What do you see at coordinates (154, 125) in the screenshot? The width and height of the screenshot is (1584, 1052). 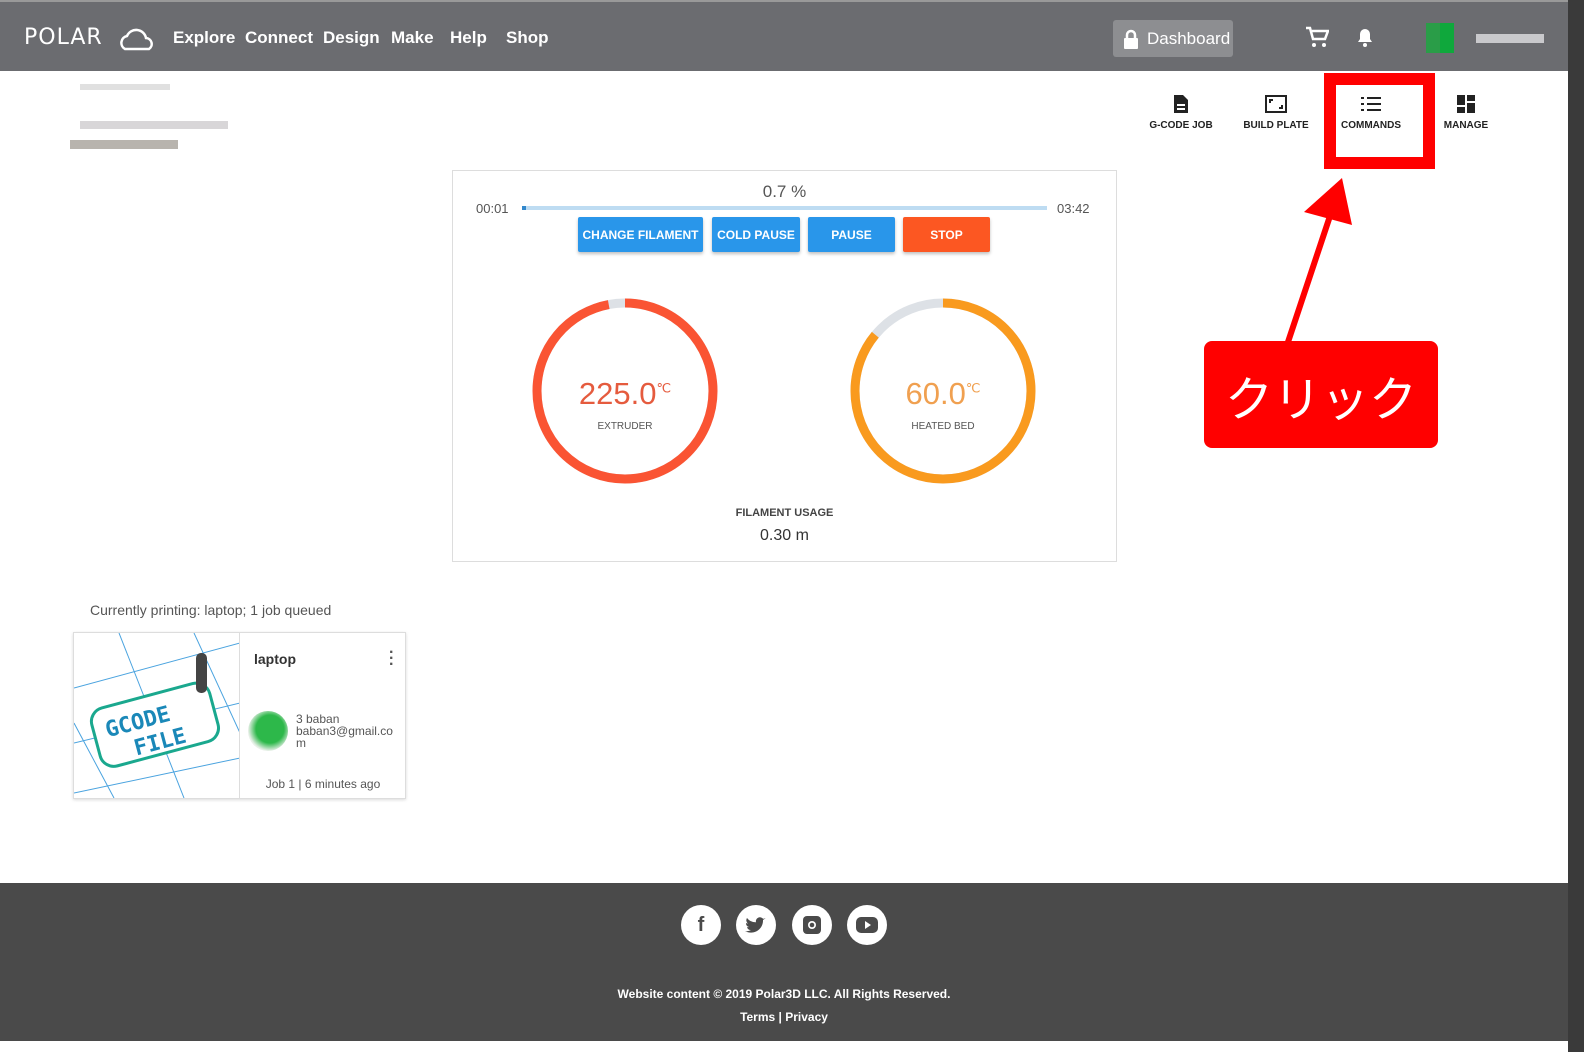 I see `printer-info-blurred` at bounding box center [154, 125].